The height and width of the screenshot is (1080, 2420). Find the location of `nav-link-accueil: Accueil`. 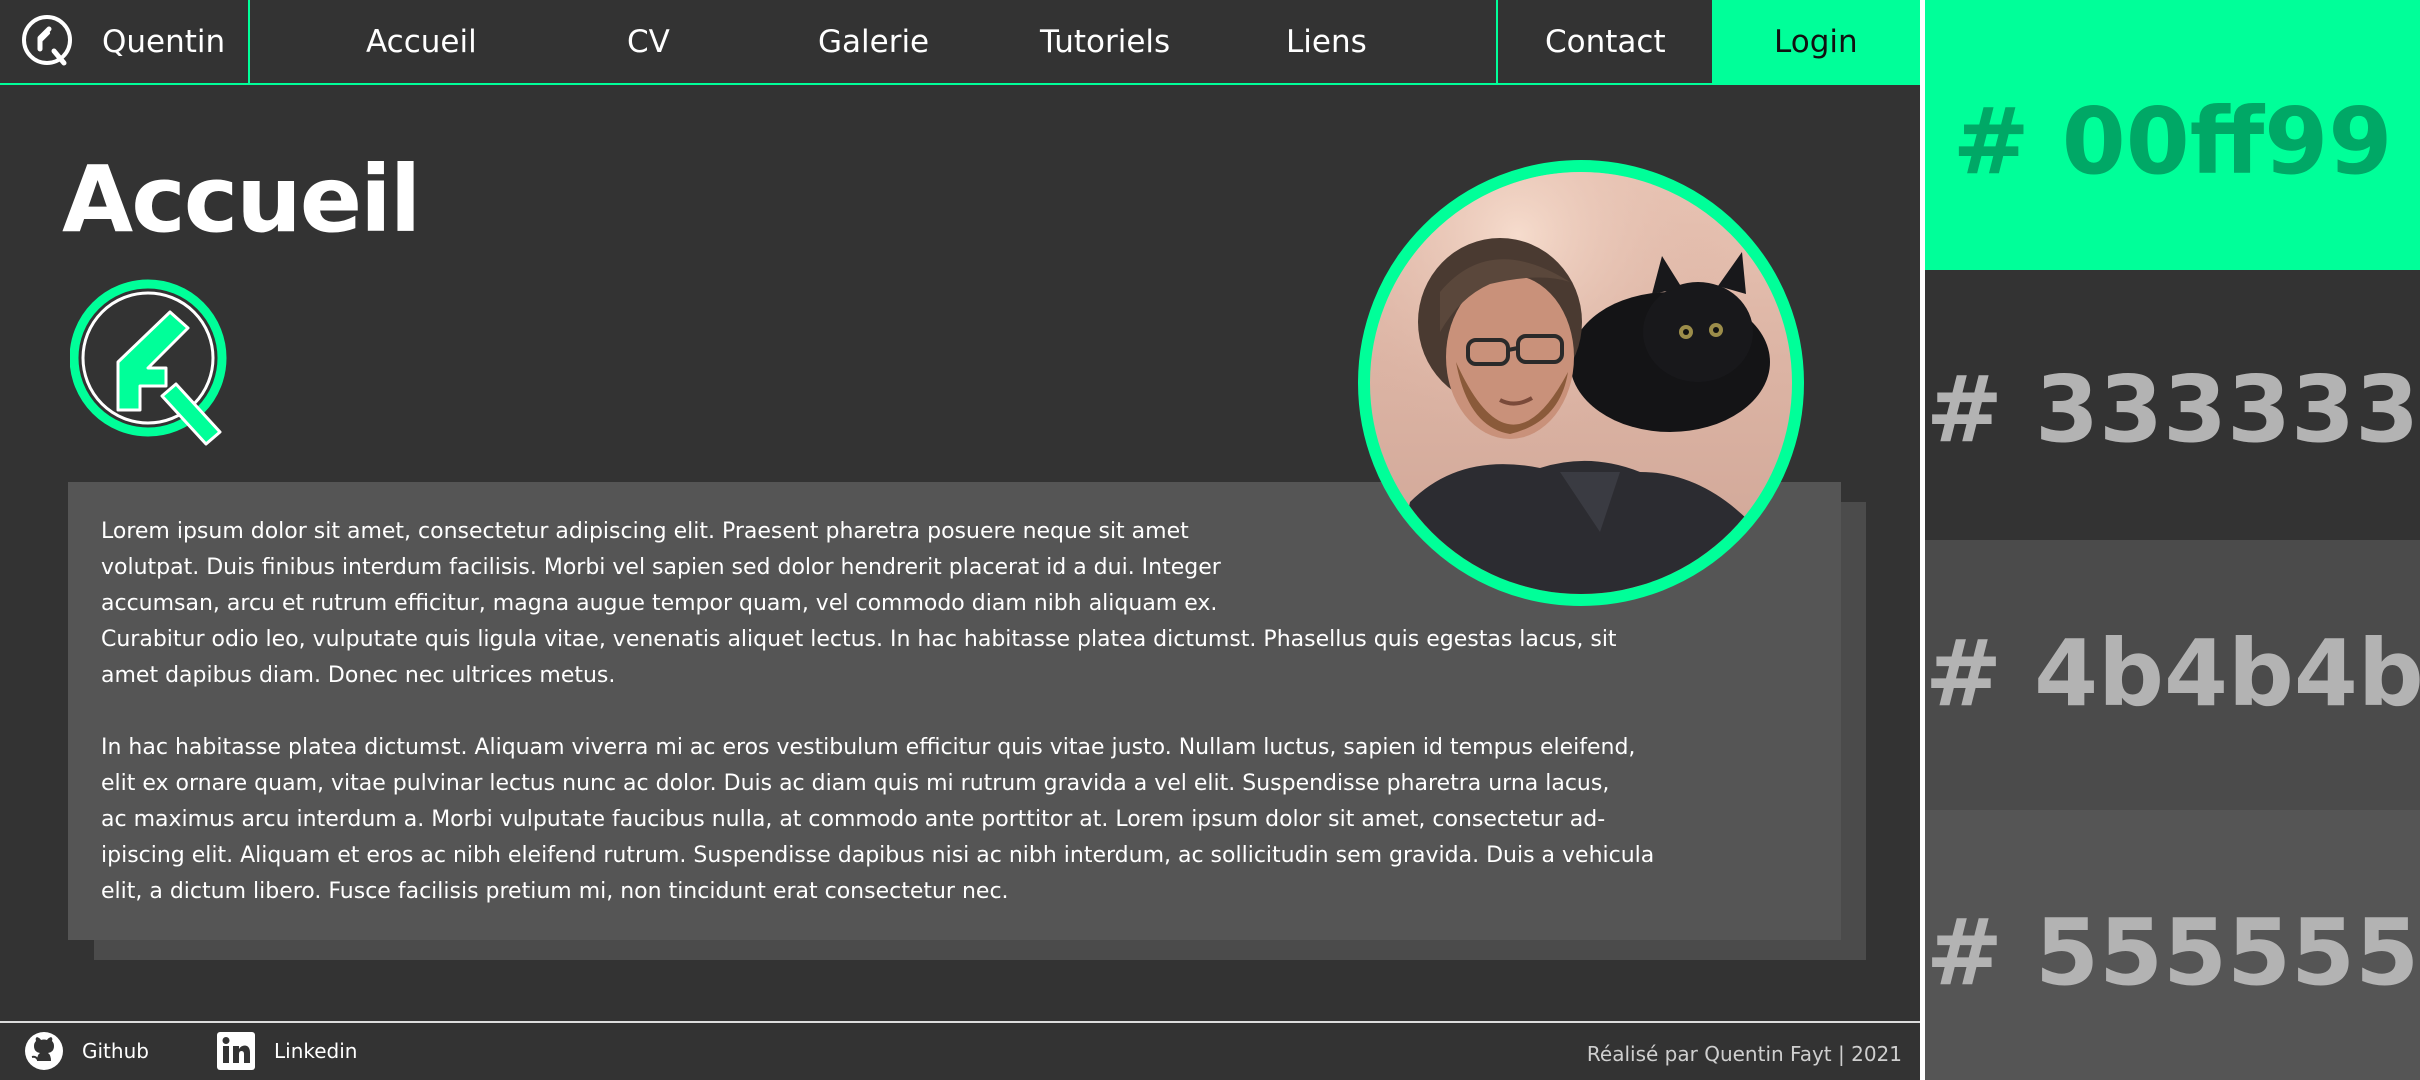

nav-link-accueil: Accueil is located at coordinates (421, 42).